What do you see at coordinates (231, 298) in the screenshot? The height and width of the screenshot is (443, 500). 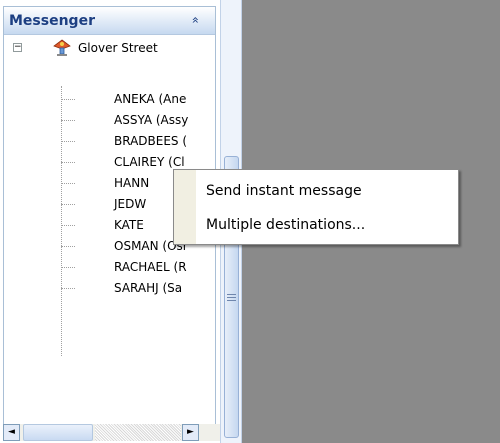 I see `grip-icon` at bounding box center [231, 298].